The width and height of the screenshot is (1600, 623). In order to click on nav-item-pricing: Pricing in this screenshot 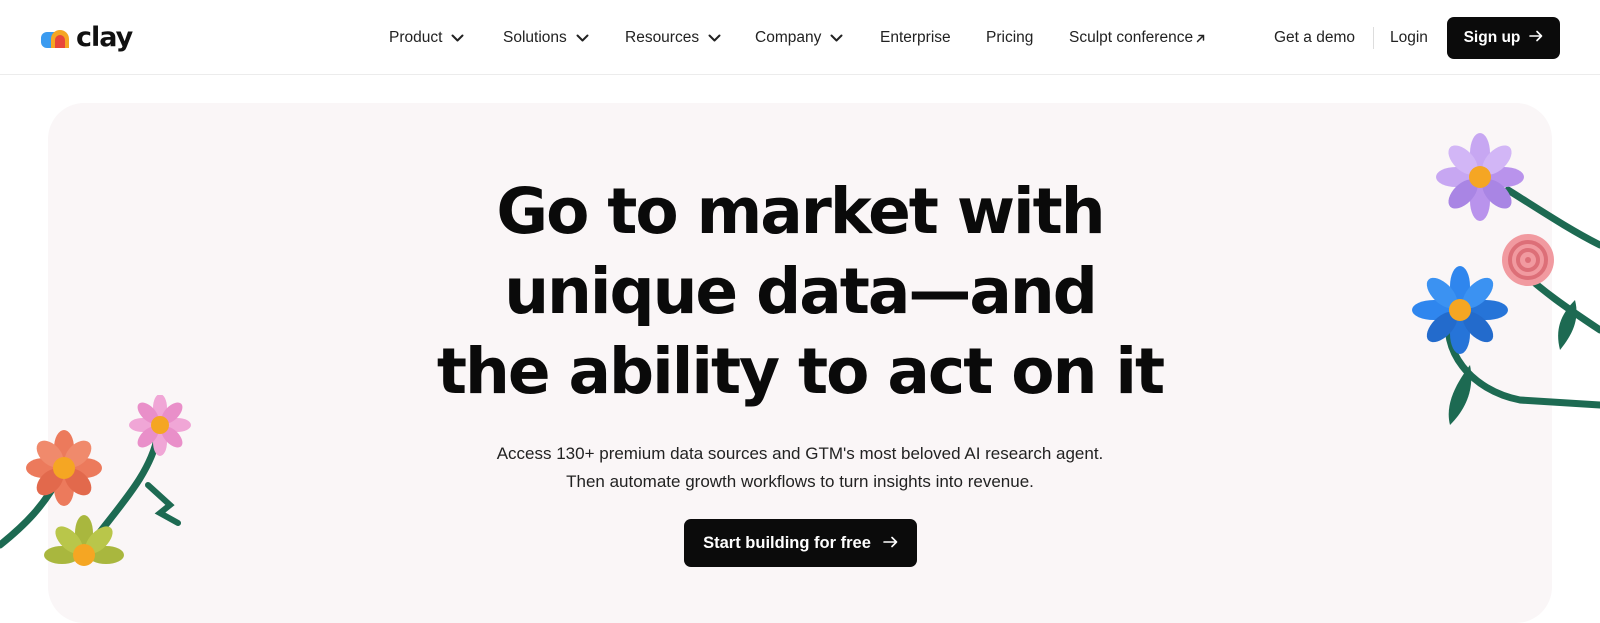, I will do `click(1009, 38)`.